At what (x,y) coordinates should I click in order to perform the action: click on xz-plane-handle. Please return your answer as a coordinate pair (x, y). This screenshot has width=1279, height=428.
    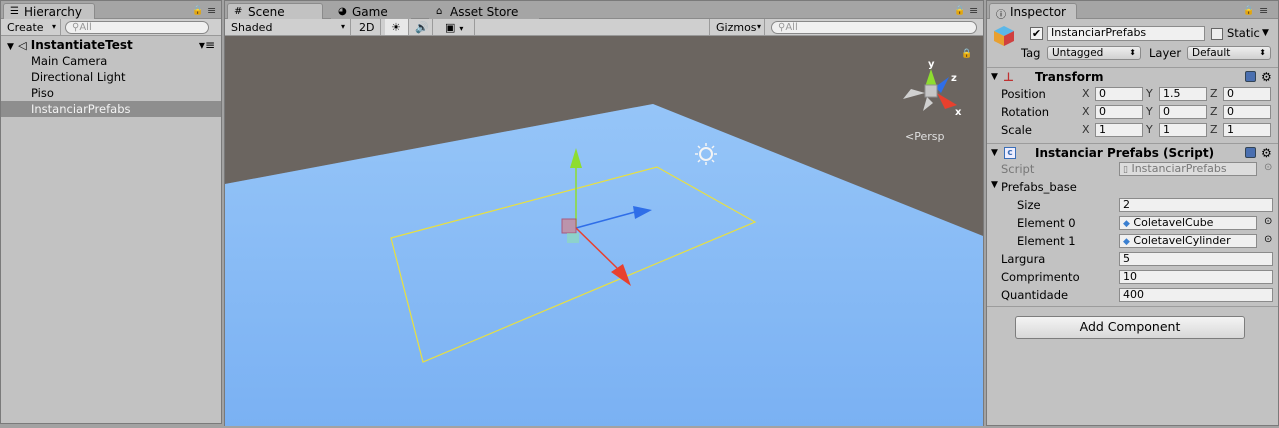
    Looking at the image, I should click on (573, 238).